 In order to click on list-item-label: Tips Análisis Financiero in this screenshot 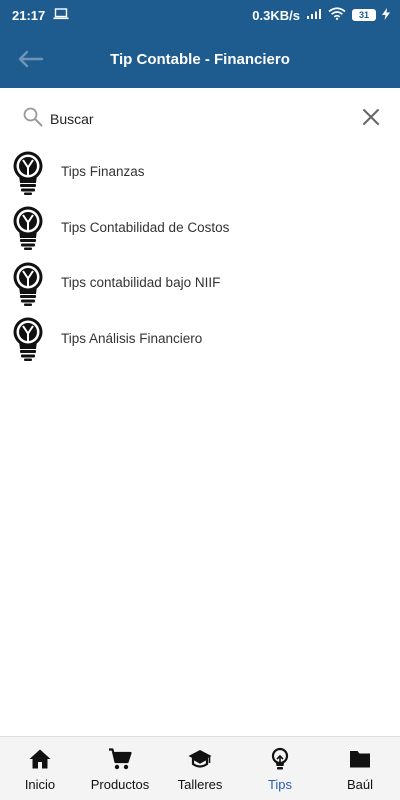, I will do `click(132, 338)`.